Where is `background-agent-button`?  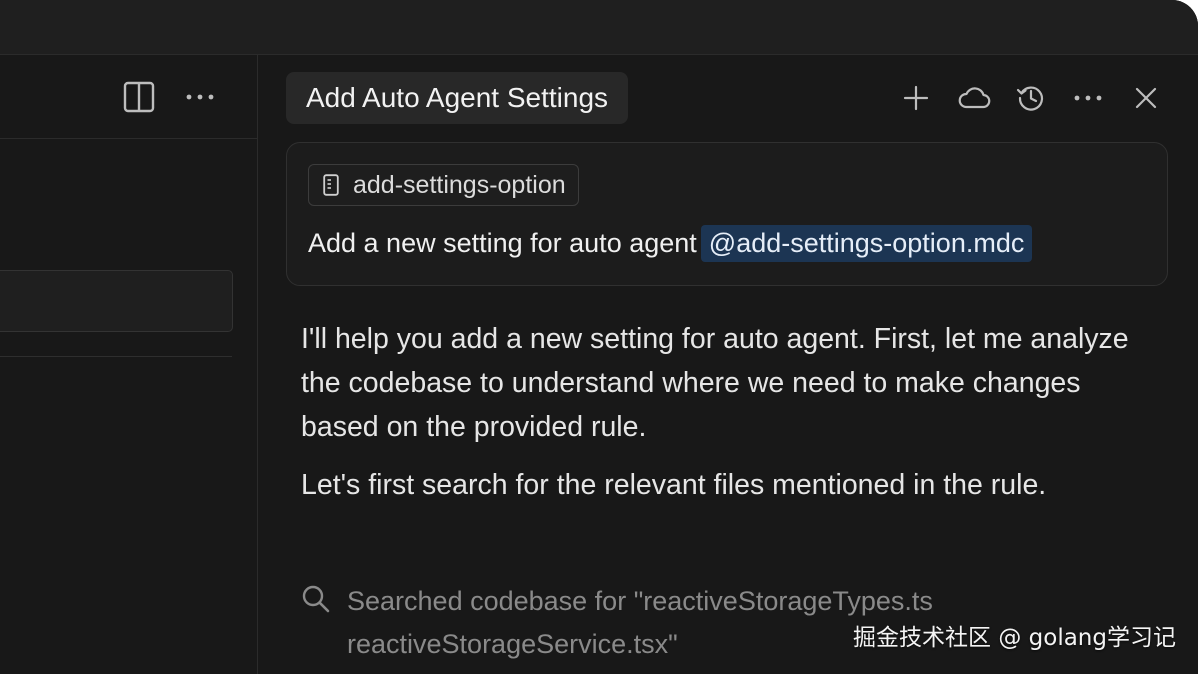
background-agent-button is located at coordinates (974, 98).